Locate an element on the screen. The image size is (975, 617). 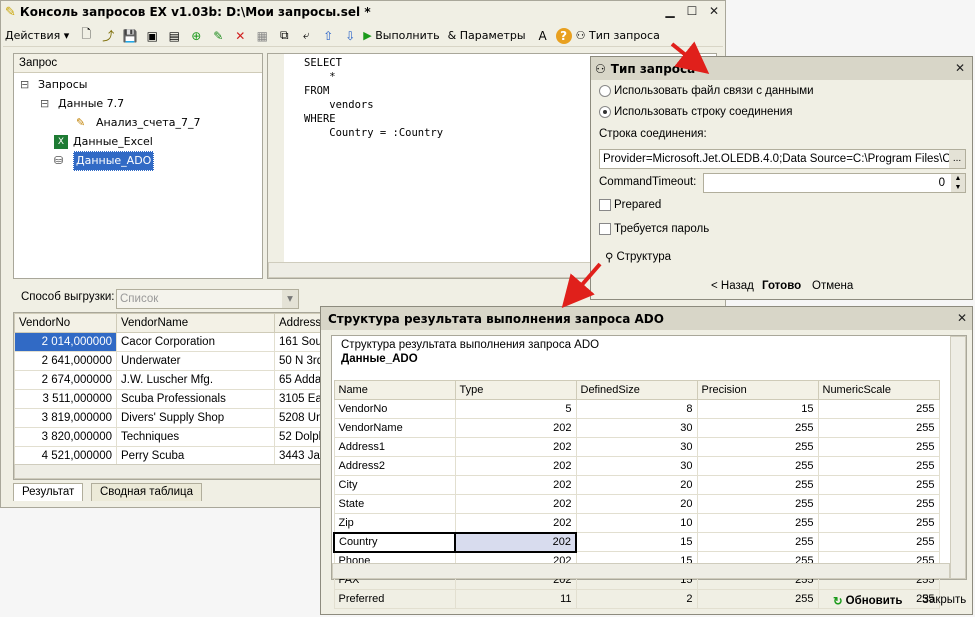
table-row: 3 819,000000 Divers' Supply Shop 5208 Uni is located at coordinates (168, 418).